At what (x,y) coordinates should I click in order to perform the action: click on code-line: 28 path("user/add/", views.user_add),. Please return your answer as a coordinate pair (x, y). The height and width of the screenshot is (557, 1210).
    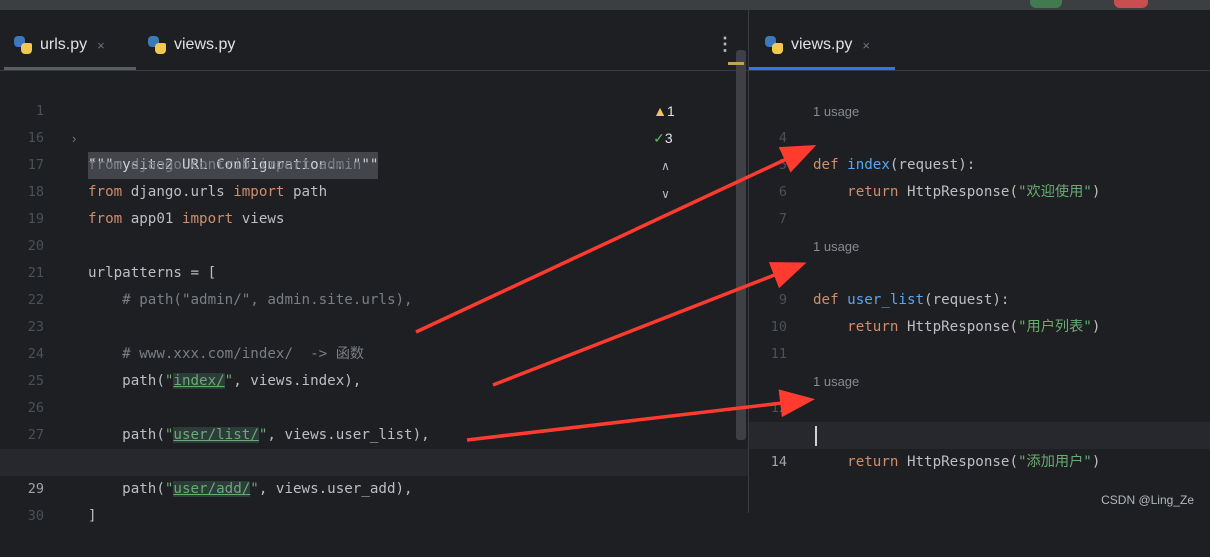
    Looking at the image, I should click on (220, 475).